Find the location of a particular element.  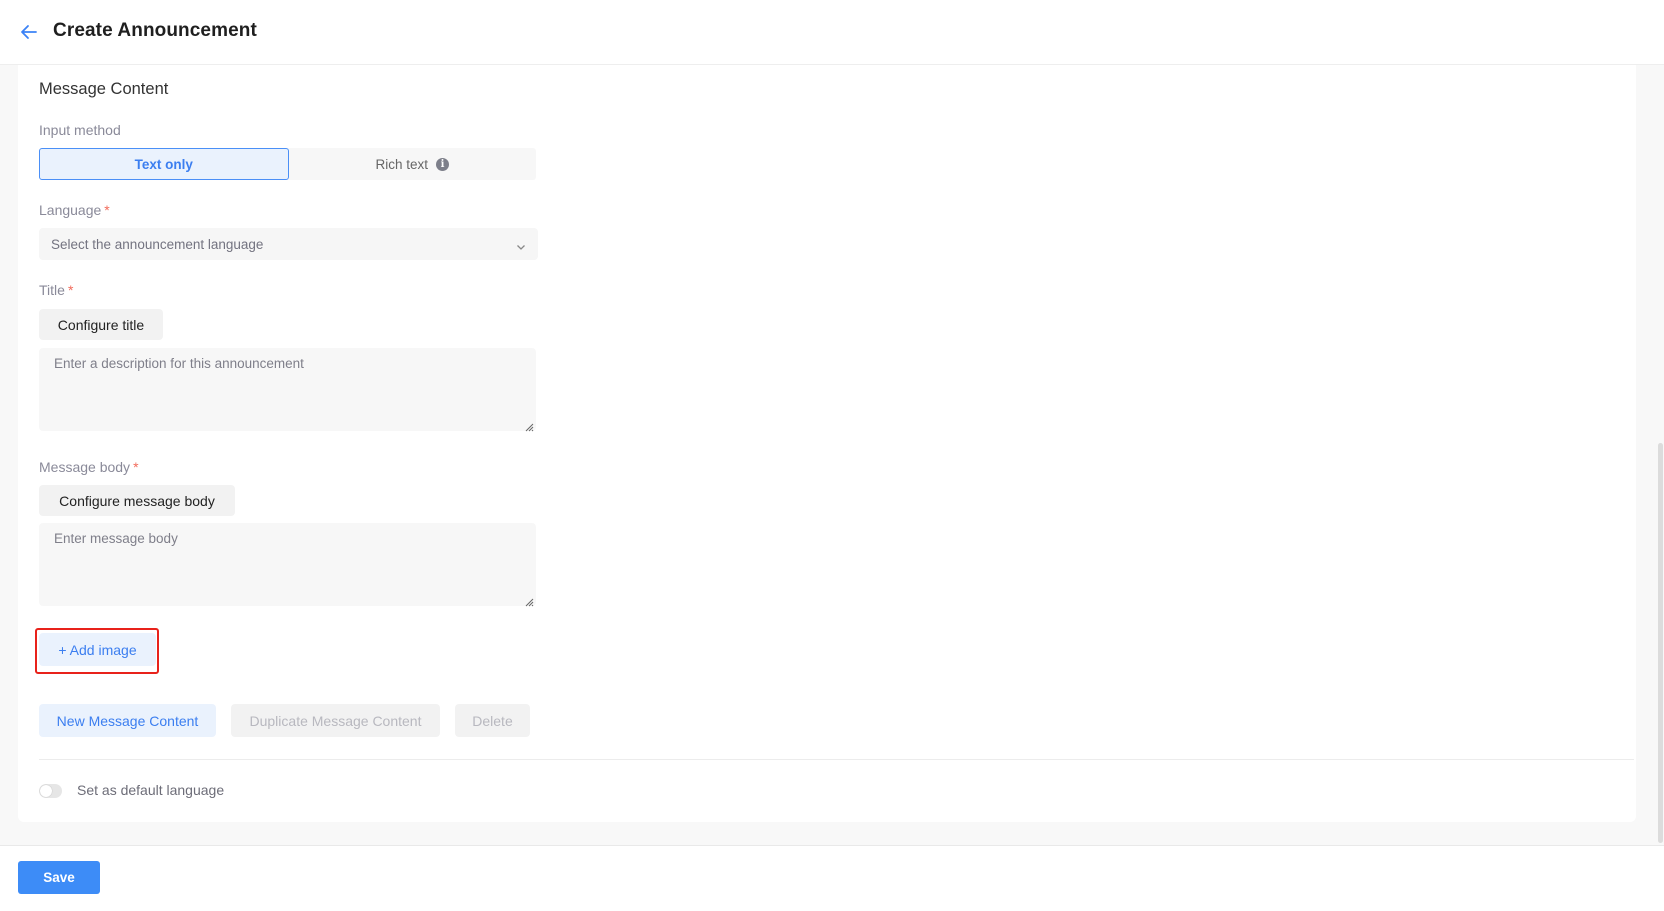

language-select: Select the announcement language is located at coordinates (288, 244).